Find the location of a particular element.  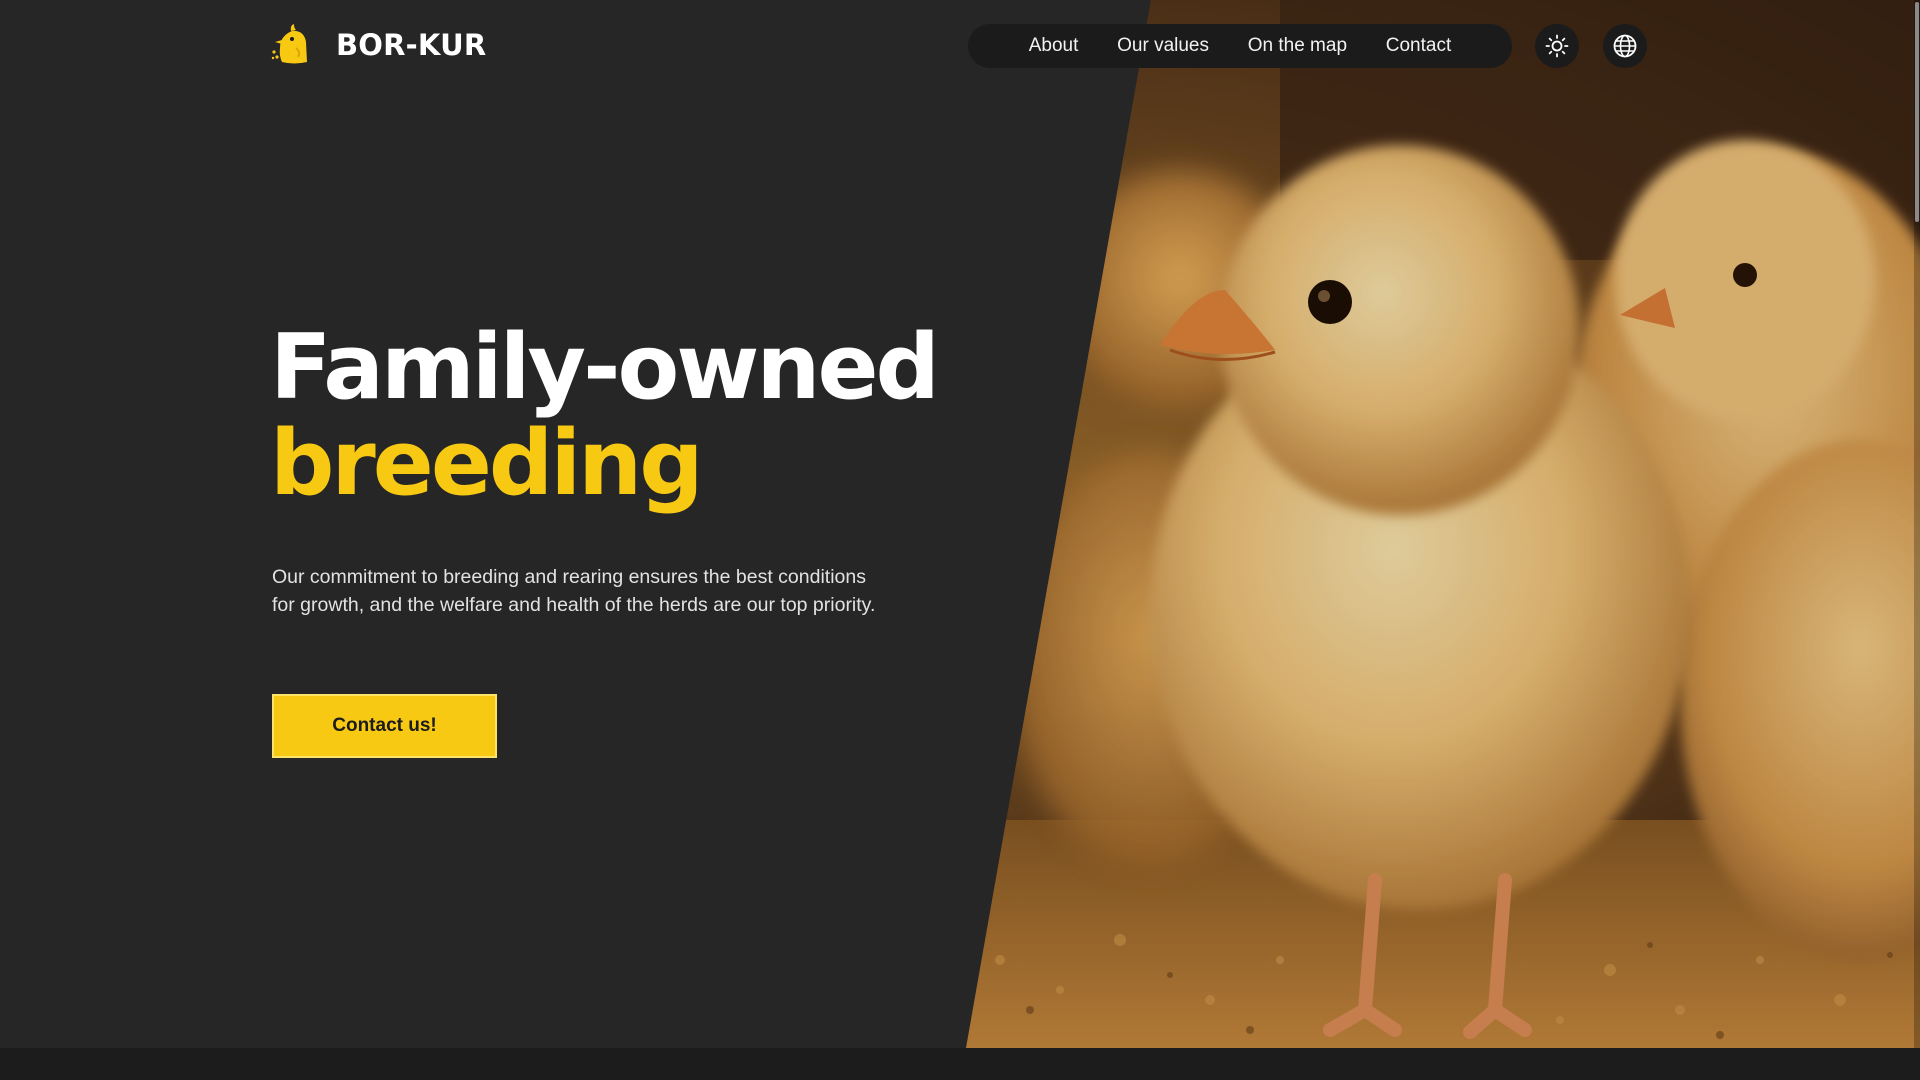

next-section-edge is located at coordinates (960, 1064).